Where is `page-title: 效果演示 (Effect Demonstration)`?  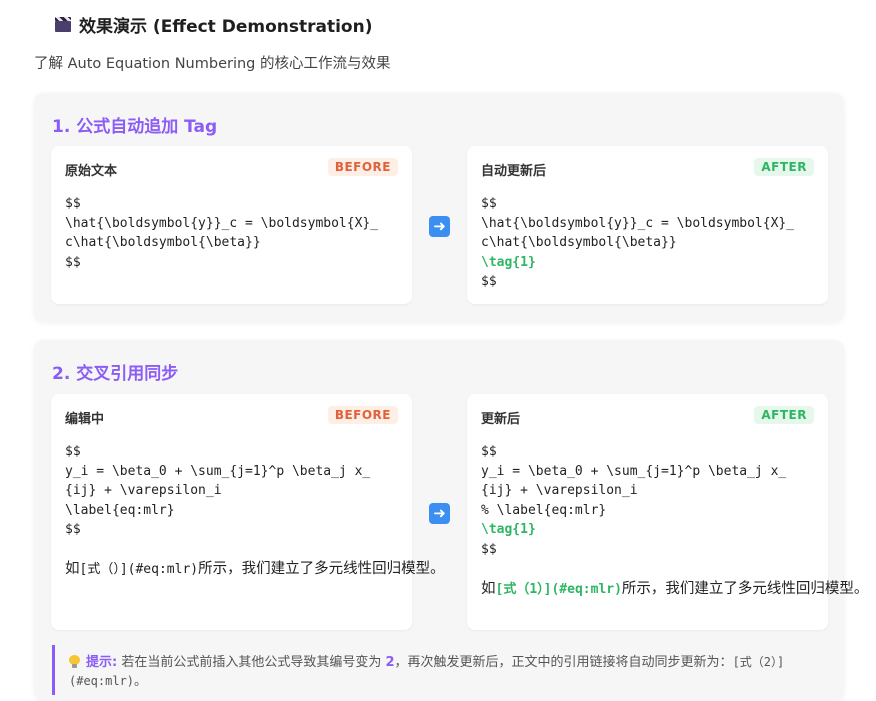 page-title: 效果演示 (Effect Demonstration) is located at coordinates (226, 27).